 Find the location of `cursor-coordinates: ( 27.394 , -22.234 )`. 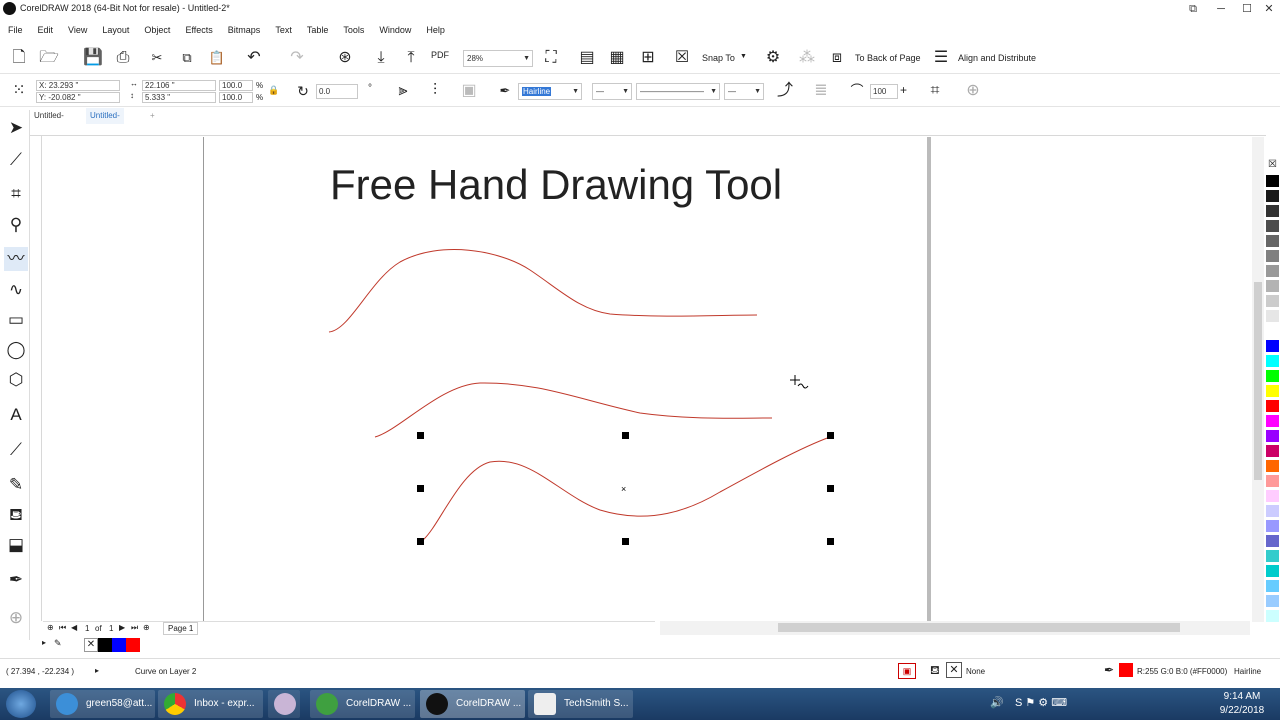

cursor-coordinates: ( 27.394 , -22.234 ) is located at coordinates (40, 671).